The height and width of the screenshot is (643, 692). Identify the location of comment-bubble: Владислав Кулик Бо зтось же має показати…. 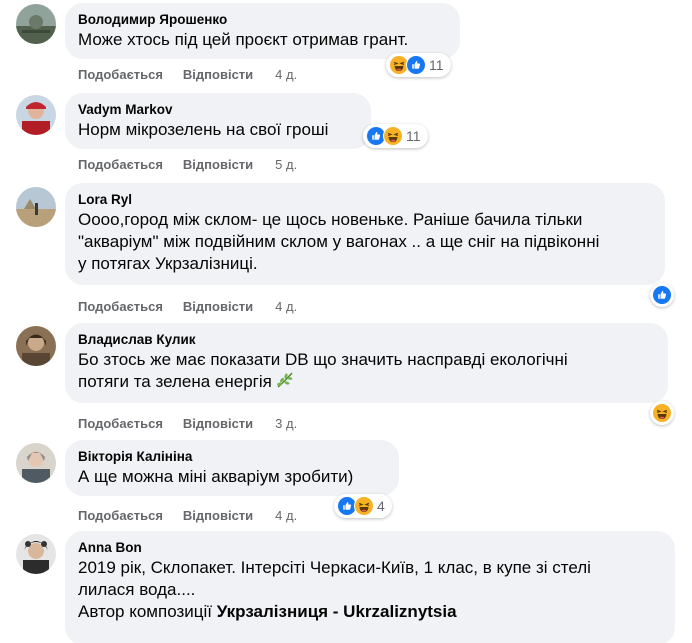
(366, 363).